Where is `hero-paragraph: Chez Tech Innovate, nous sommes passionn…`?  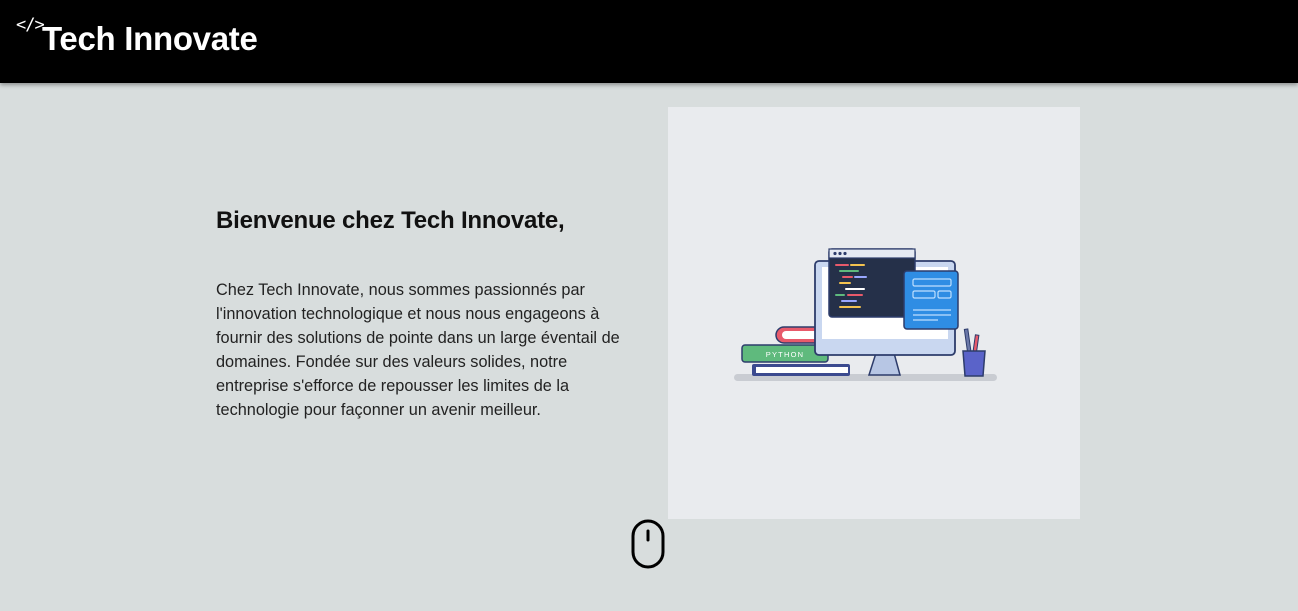
hero-paragraph: Chez Tech Innovate, nous sommes passionn… is located at coordinates (418, 350).